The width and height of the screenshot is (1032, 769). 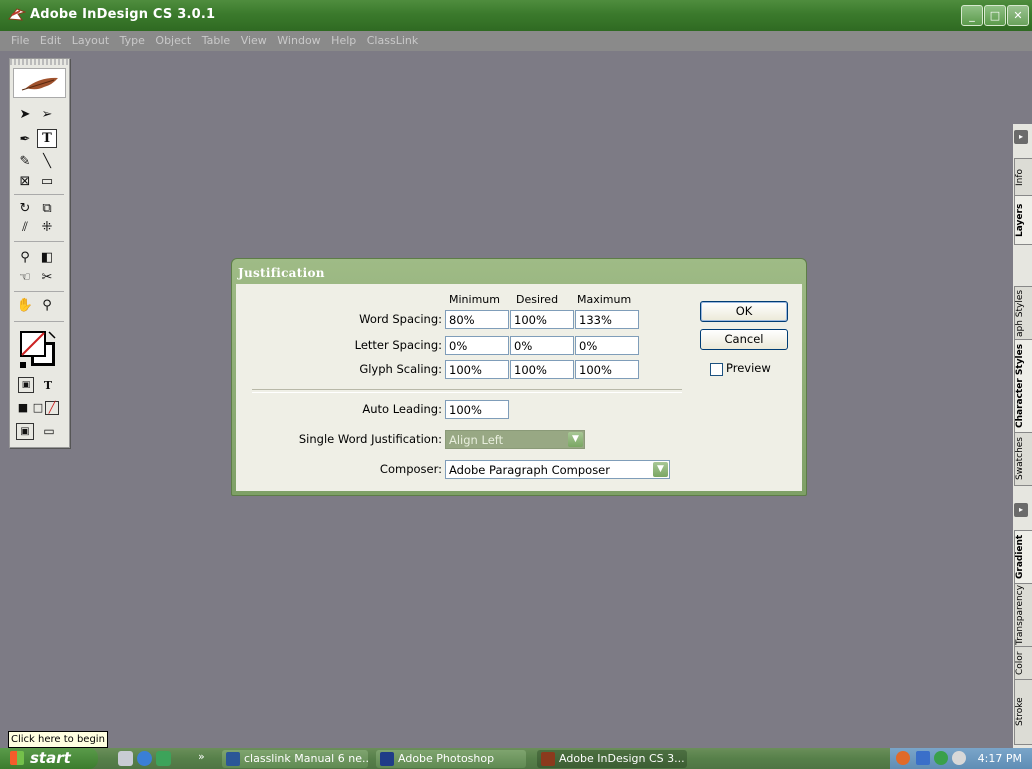 What do you see at coordinates (1023, 177) in the screenshot?
I see `tab-info: Info` at bounding box center [1023, 177].